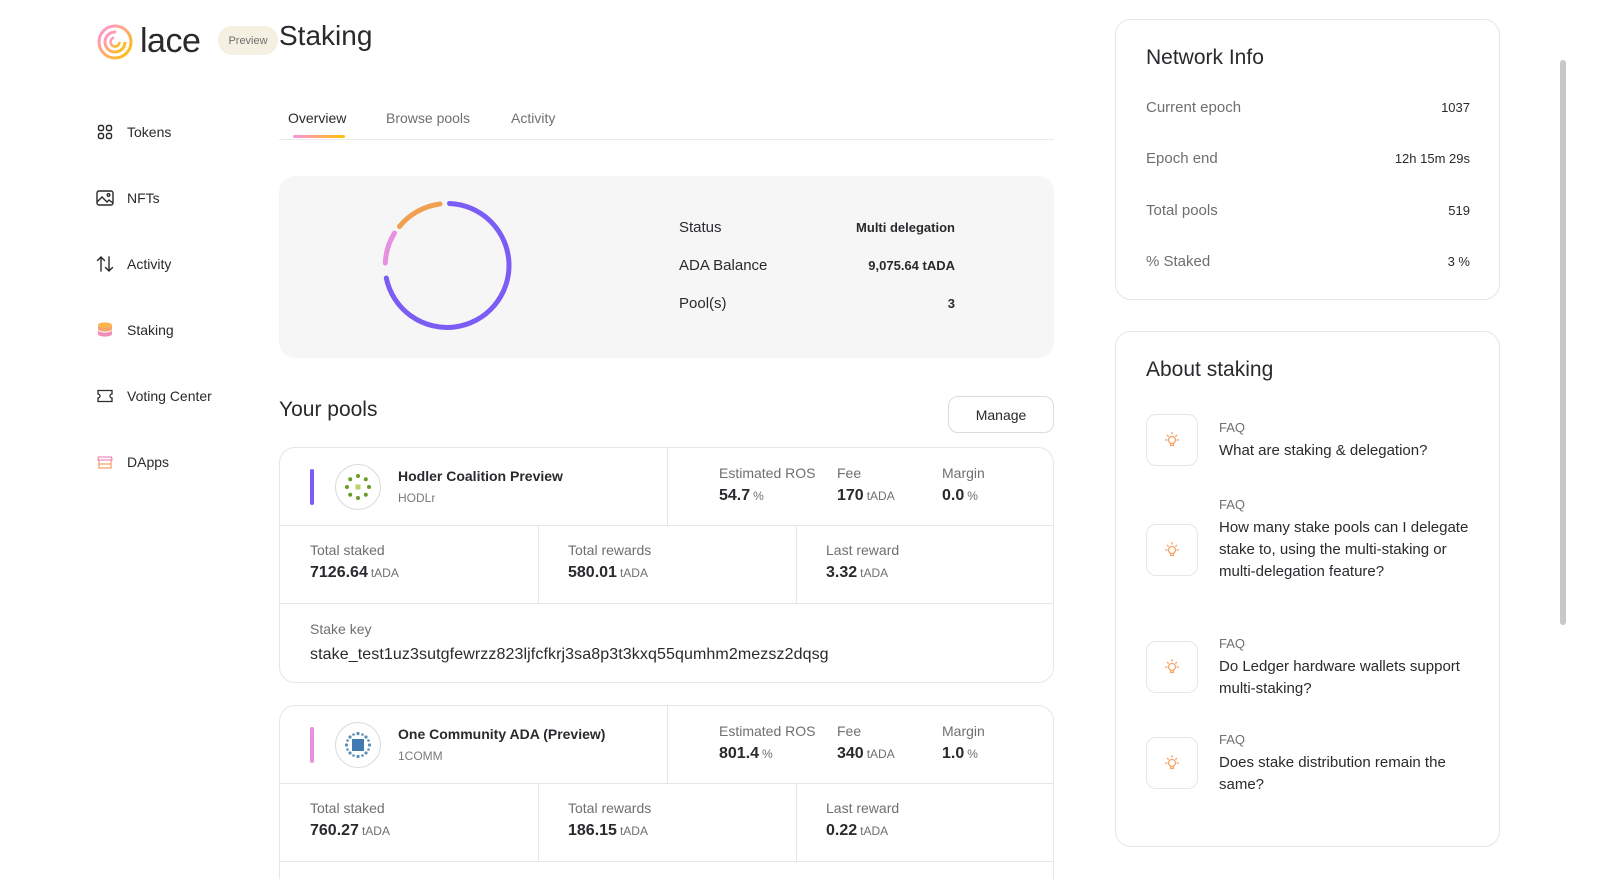  Describe the element at coordinates (817, 227) in the screenshot. I see `summary-status-row: Status Multi delegation` at that location.